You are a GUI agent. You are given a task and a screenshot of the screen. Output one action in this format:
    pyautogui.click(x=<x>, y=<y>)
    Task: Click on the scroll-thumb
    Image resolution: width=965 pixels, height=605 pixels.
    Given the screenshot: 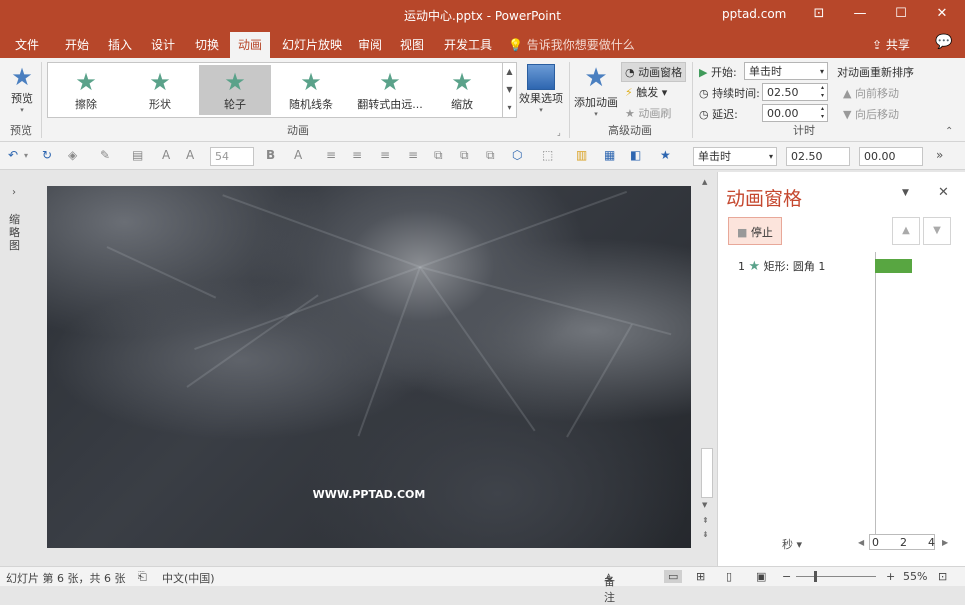 What is the action you would take?
    pyautogui.click(x=707, y=473)
    